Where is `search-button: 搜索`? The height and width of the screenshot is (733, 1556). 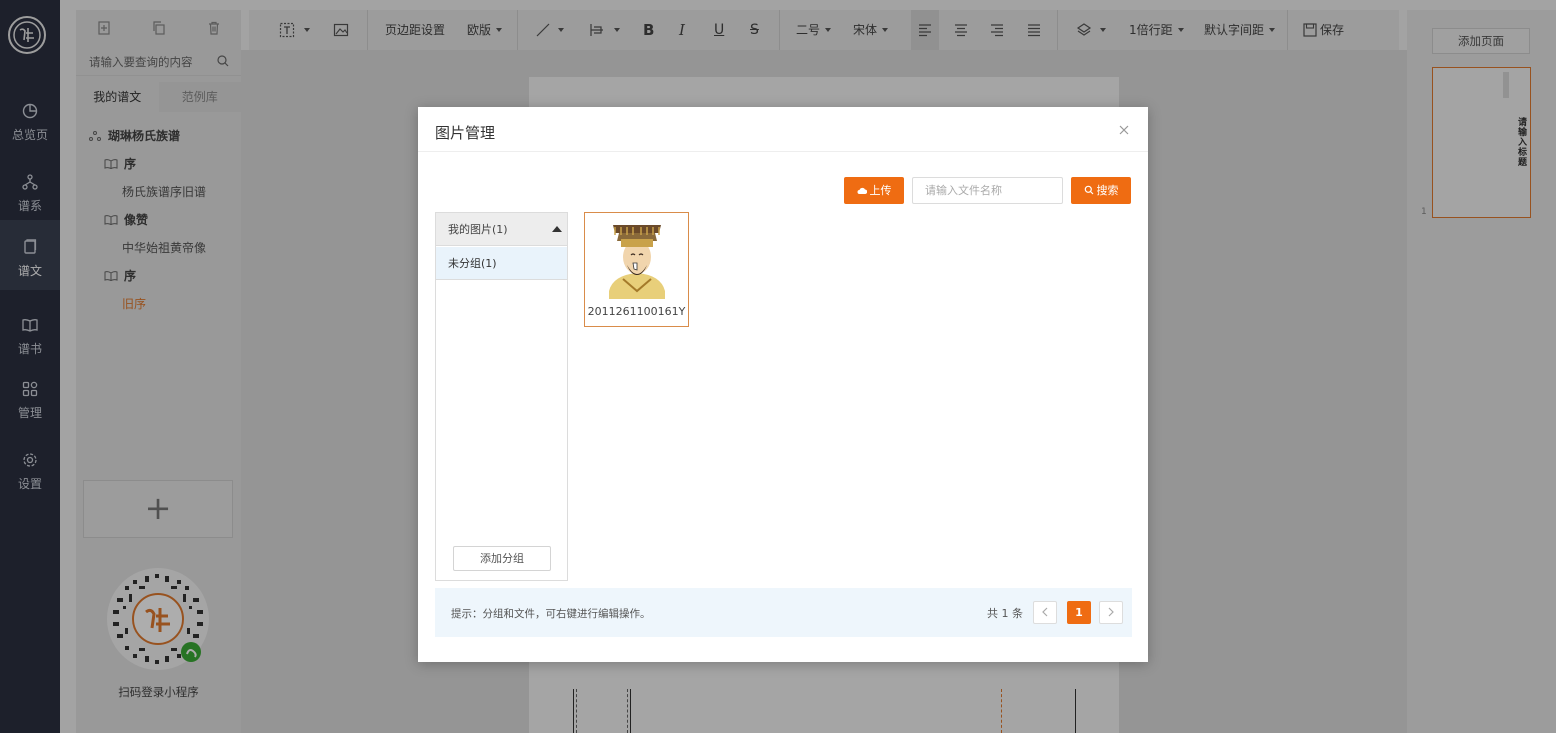 search-button: 搜索 is located at coordinates (1101, 190).